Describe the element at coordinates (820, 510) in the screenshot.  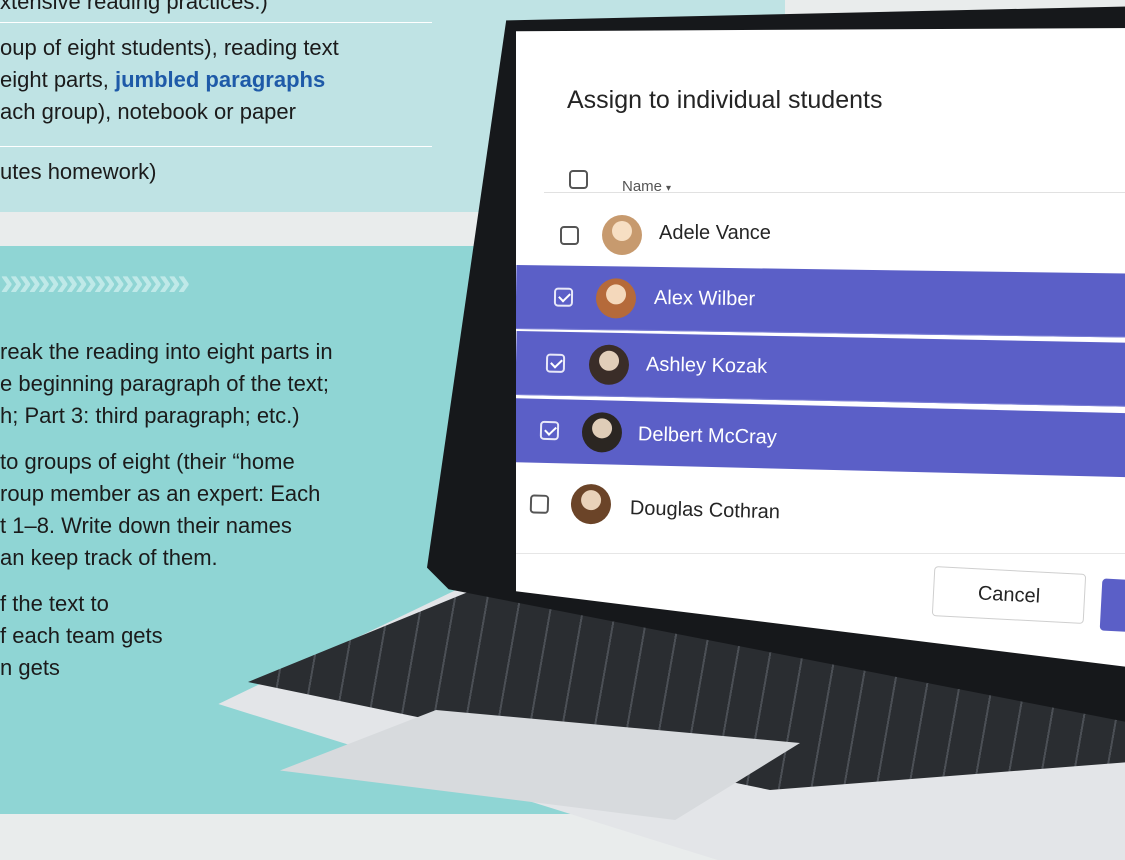
I see `student-row-douglas-cothran: Douglas Cothran` at that location.